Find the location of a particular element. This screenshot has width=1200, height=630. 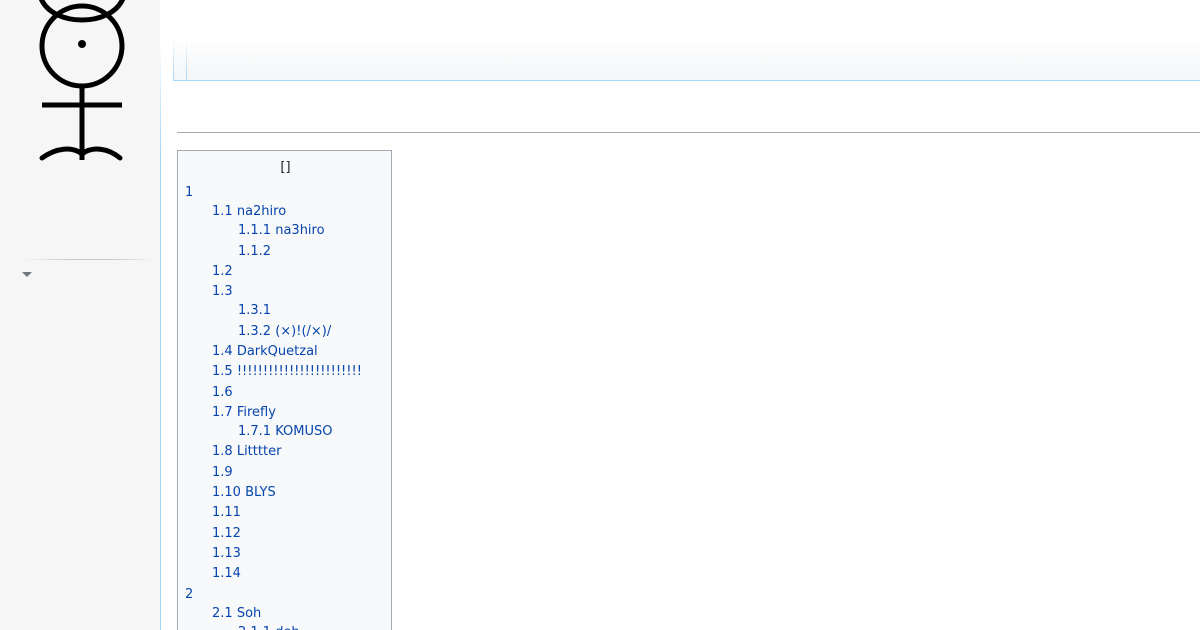

toc-item: 1.5 !!!!!!!!!!!!!!!!!!!!!!!! is located at coordinates (287, 372).